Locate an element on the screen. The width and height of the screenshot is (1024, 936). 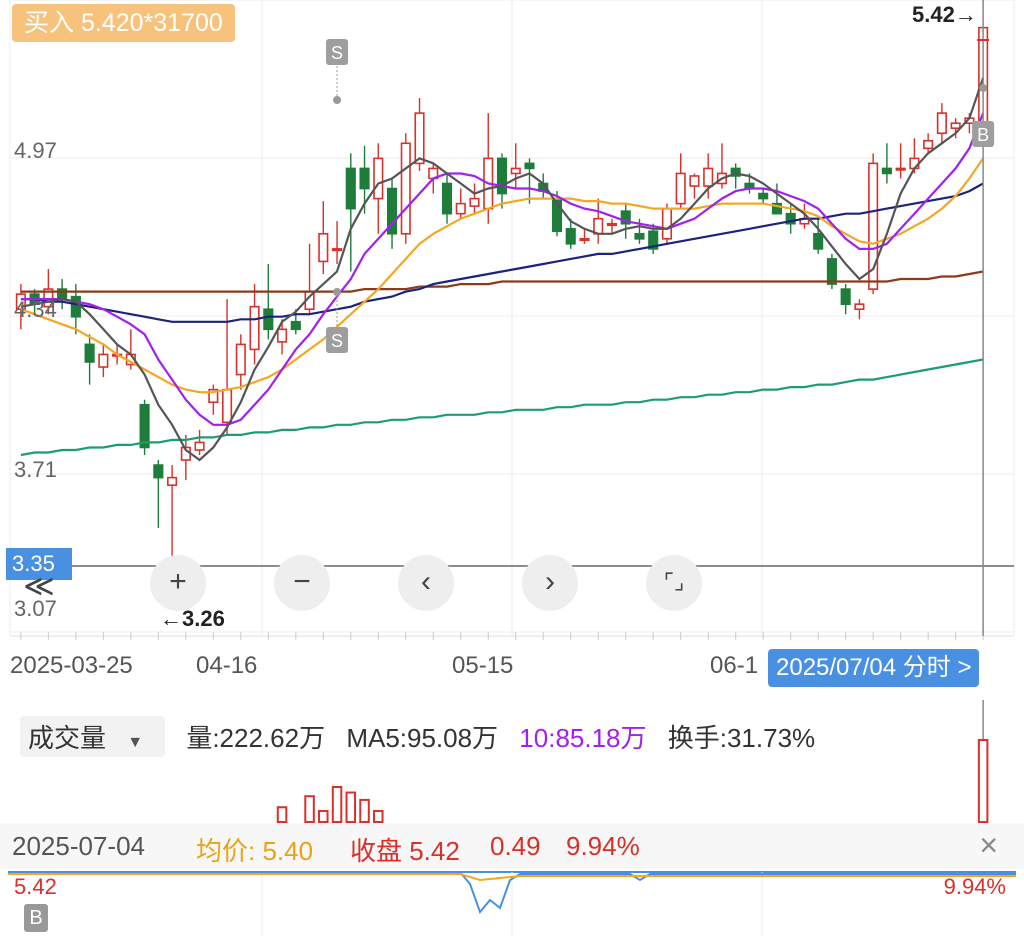
buy-marker-dot is located at coordinates (983, 88).